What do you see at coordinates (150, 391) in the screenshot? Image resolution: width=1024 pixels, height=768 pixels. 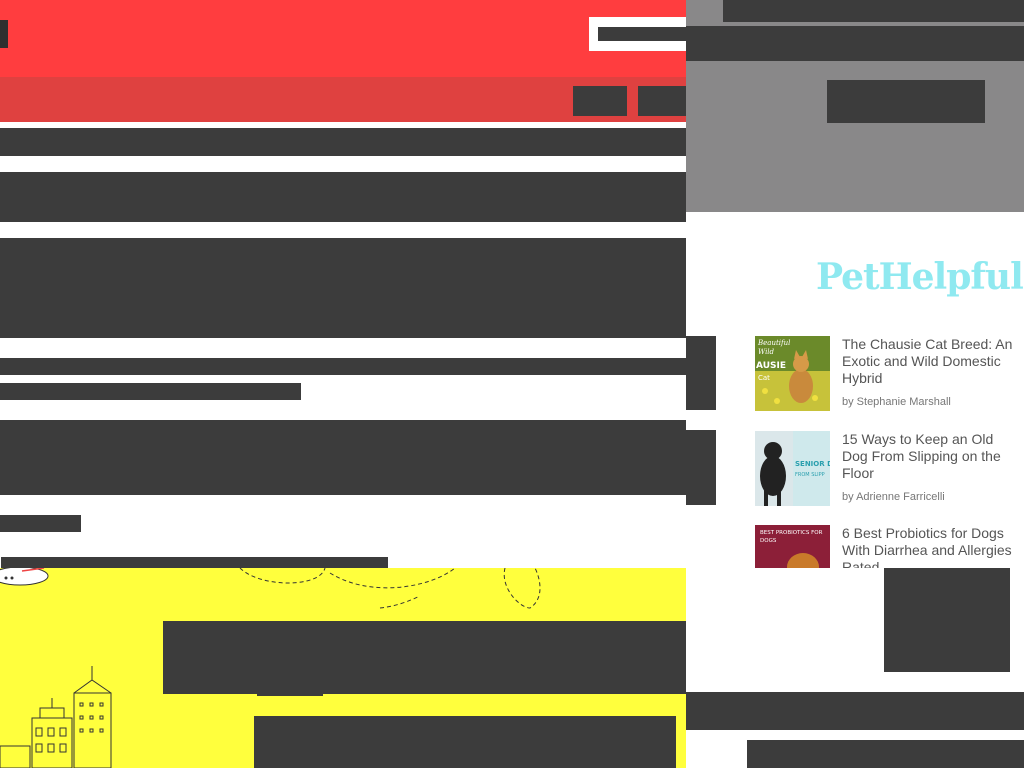 I see `byline-meta` at bounding box center [150, 391].